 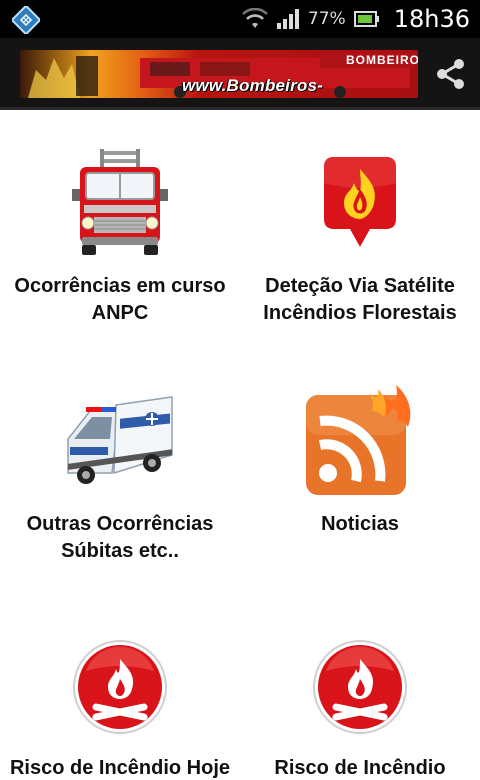 I want to click on ambulance-icon, so click(x=120, y=440).